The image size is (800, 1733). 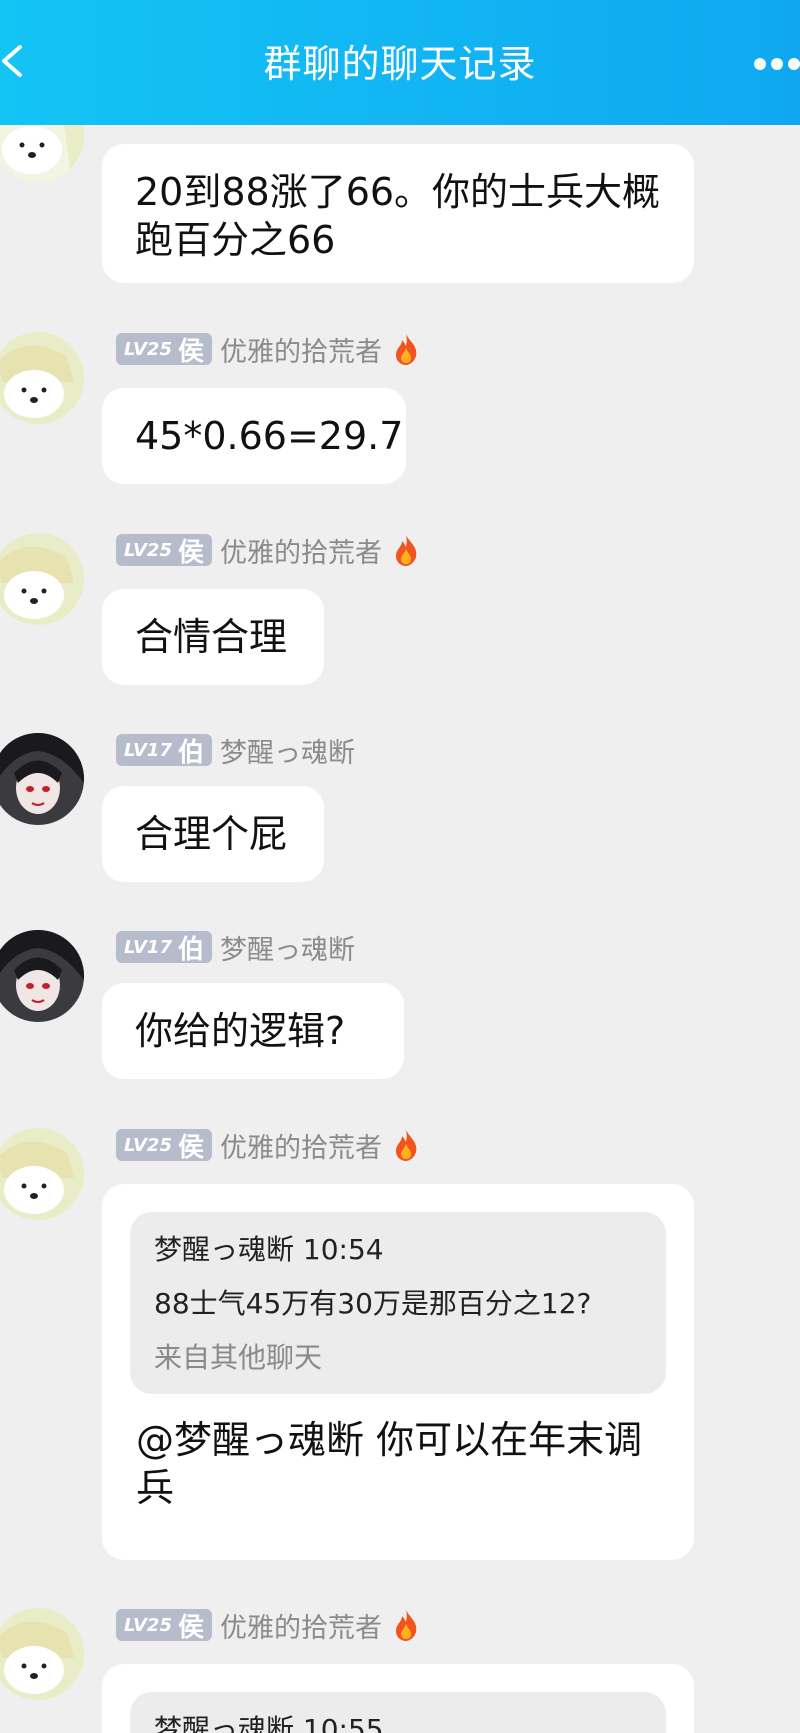 I want to click on message-bubble: 45*0.66=29.7, so click(x=254, y=436).